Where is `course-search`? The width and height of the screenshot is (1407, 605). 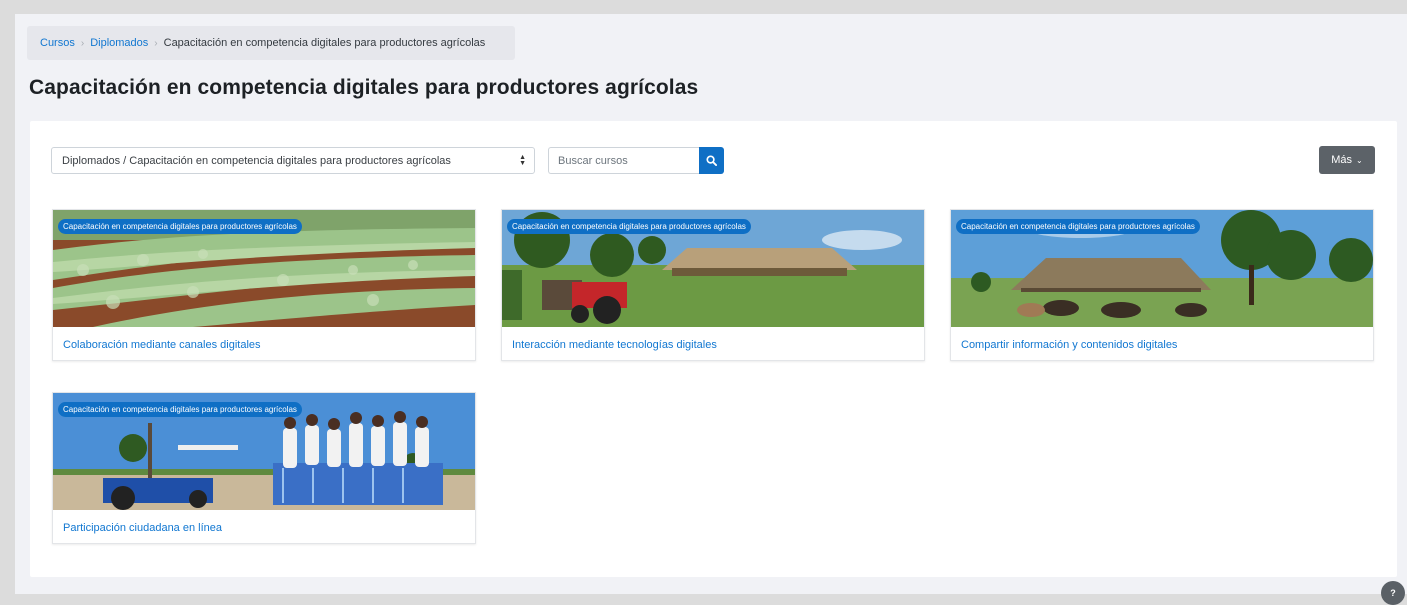
course-search is located at coordinates (636, 160).